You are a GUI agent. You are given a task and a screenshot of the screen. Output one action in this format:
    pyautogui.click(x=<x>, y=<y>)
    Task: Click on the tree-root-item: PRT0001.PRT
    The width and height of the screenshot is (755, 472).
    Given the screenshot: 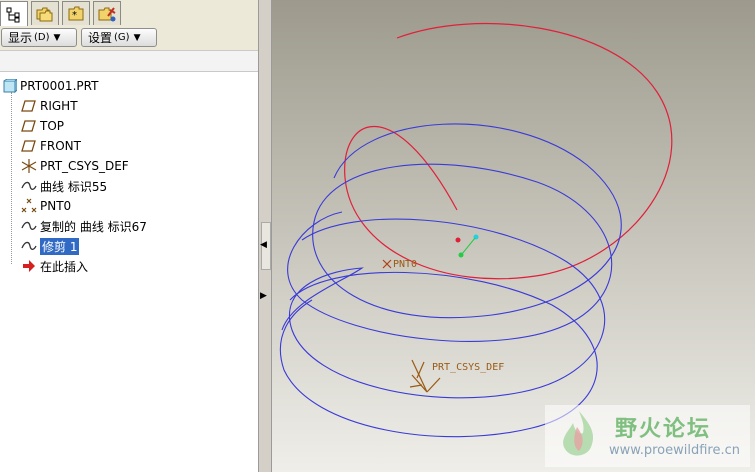 What is the action you would take?
    pyautogui.click(x=50, y=86)
    